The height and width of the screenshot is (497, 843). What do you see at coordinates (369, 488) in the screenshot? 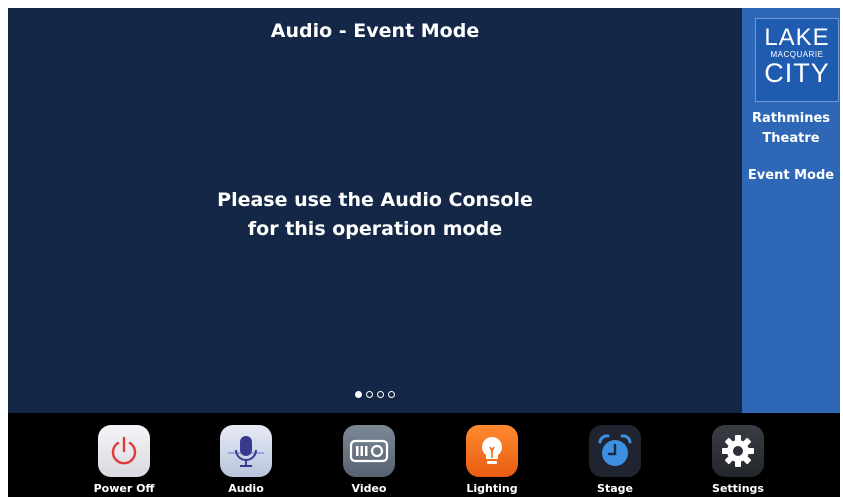
I see `nav-video-label: Video` at bounding box center [369, 488].